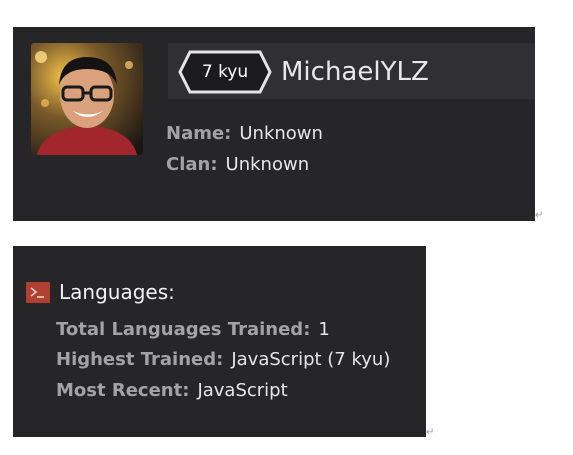 Image resolution: width=573 pixels, height=455 pixels. Describe the element at coordinates (117, 292) in the screenshot. I see `languages-heading: Languages:` at that location.